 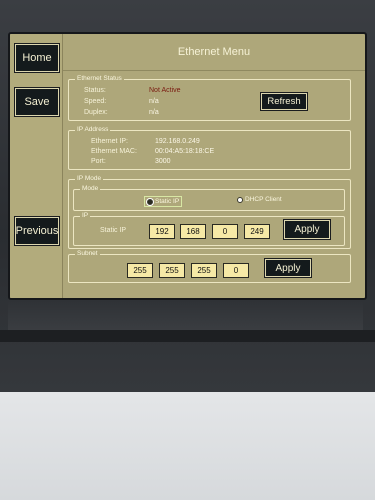 What do you see at coordinates (36, 166) in the screenshot?
I see `sidebar: Home Save Previous` at bounding box center [36, 166].